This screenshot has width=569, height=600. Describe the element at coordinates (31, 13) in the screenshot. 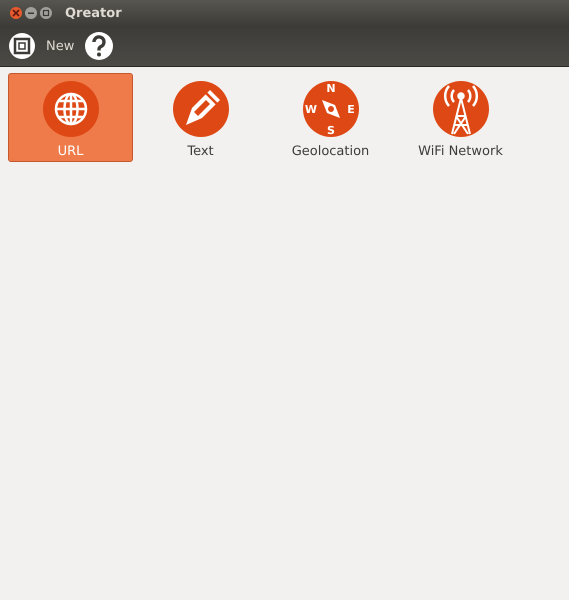

I see `minimize-button` at that location.